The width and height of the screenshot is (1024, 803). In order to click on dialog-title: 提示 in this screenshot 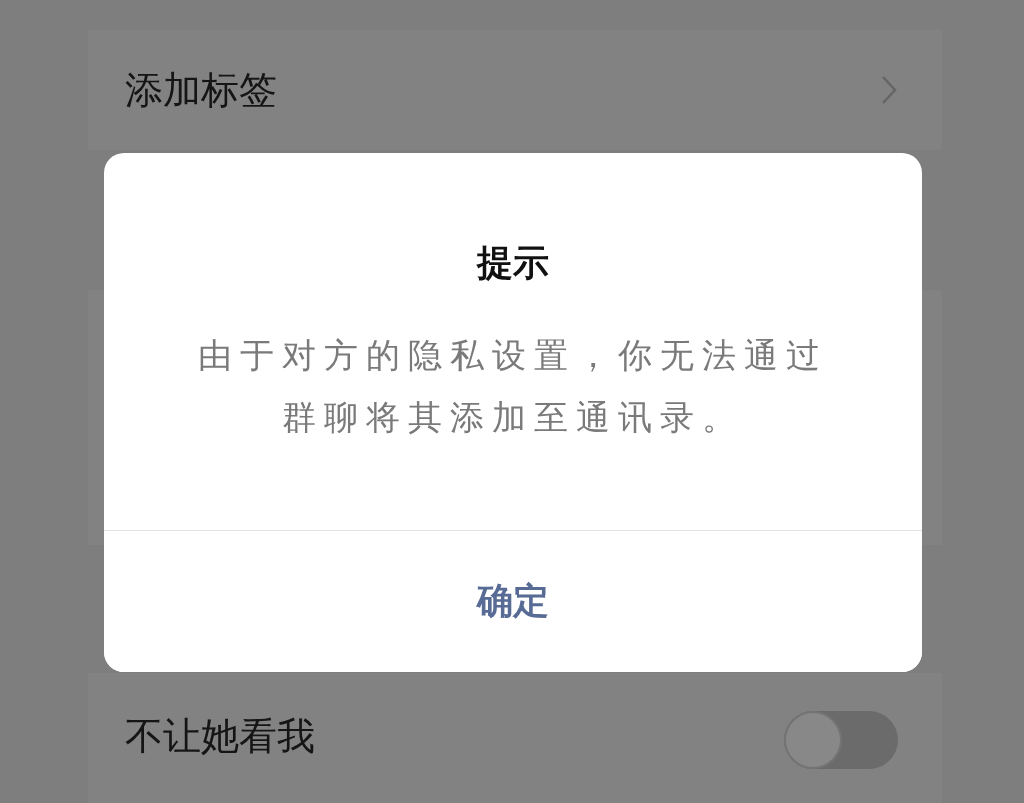, I will do `click(513, 263)`.